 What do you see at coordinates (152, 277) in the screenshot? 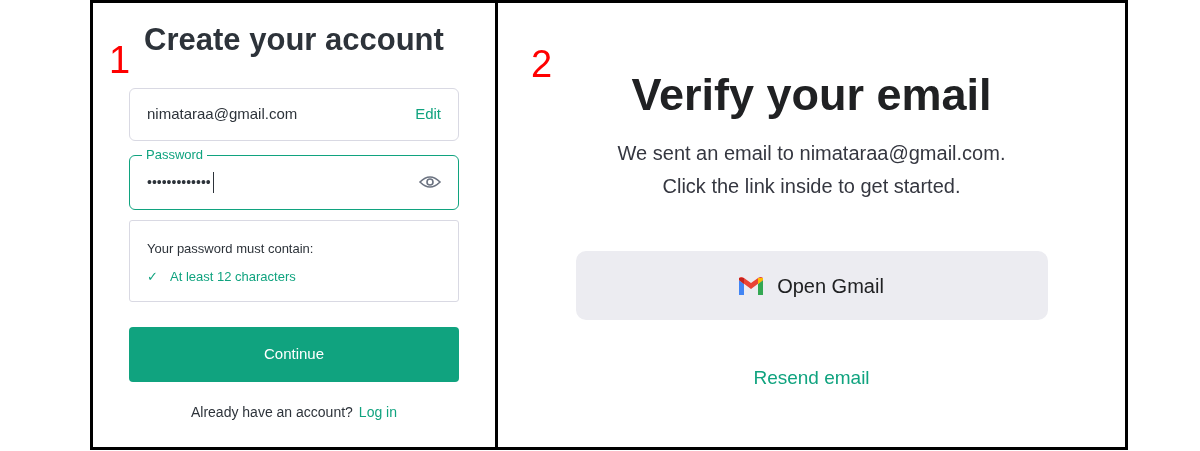
I see `check-mark: ✓` at bounding box center [152, 277].